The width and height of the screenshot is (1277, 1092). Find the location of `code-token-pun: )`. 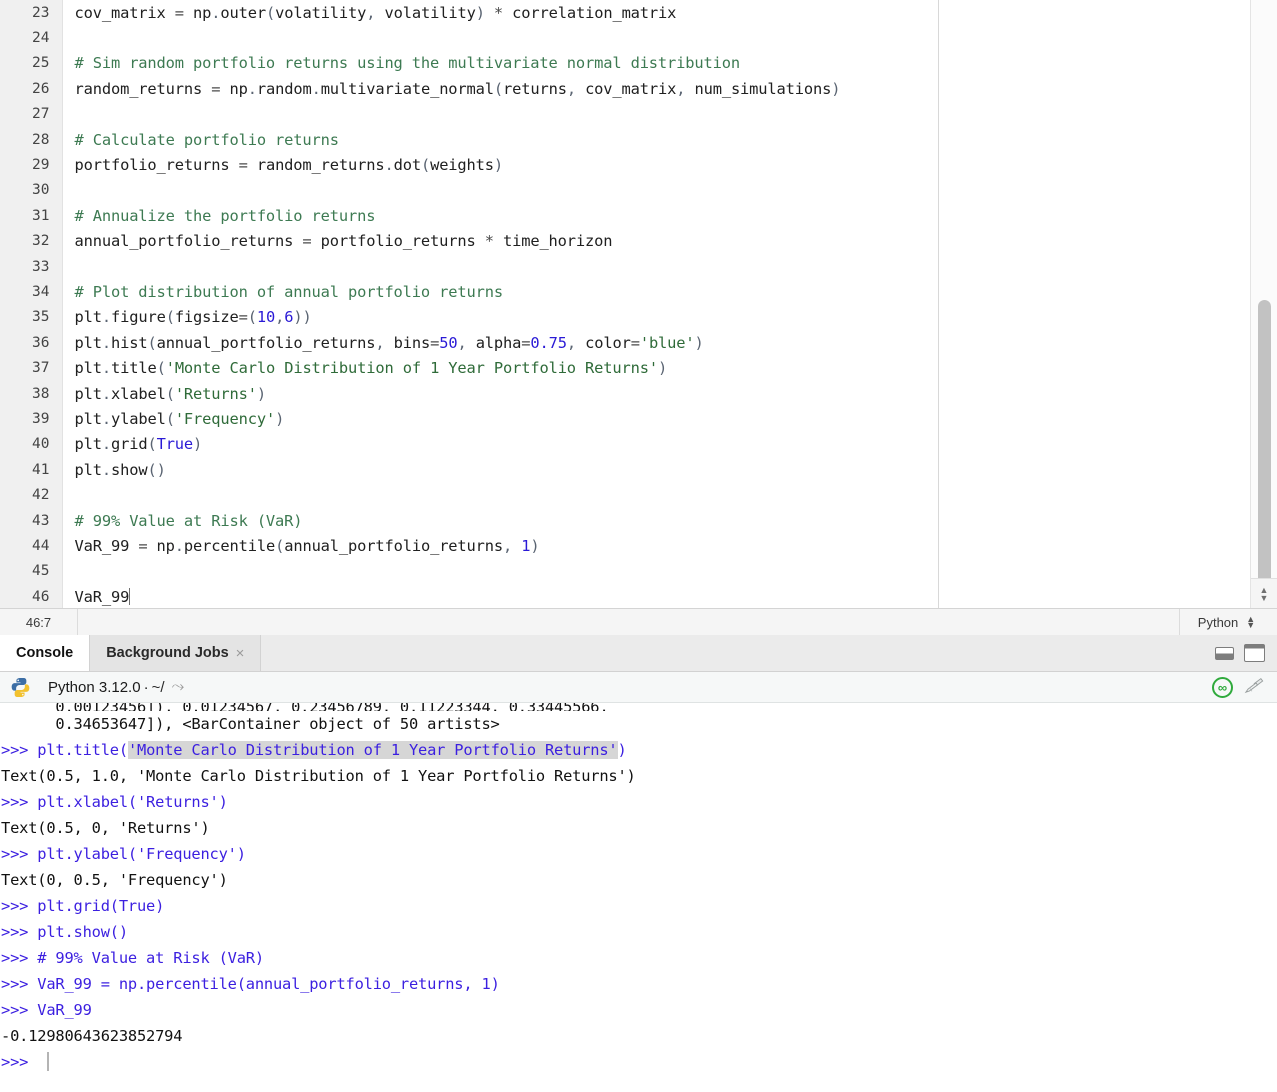

code-token-pun: ) is located at coordinates (662, 368).